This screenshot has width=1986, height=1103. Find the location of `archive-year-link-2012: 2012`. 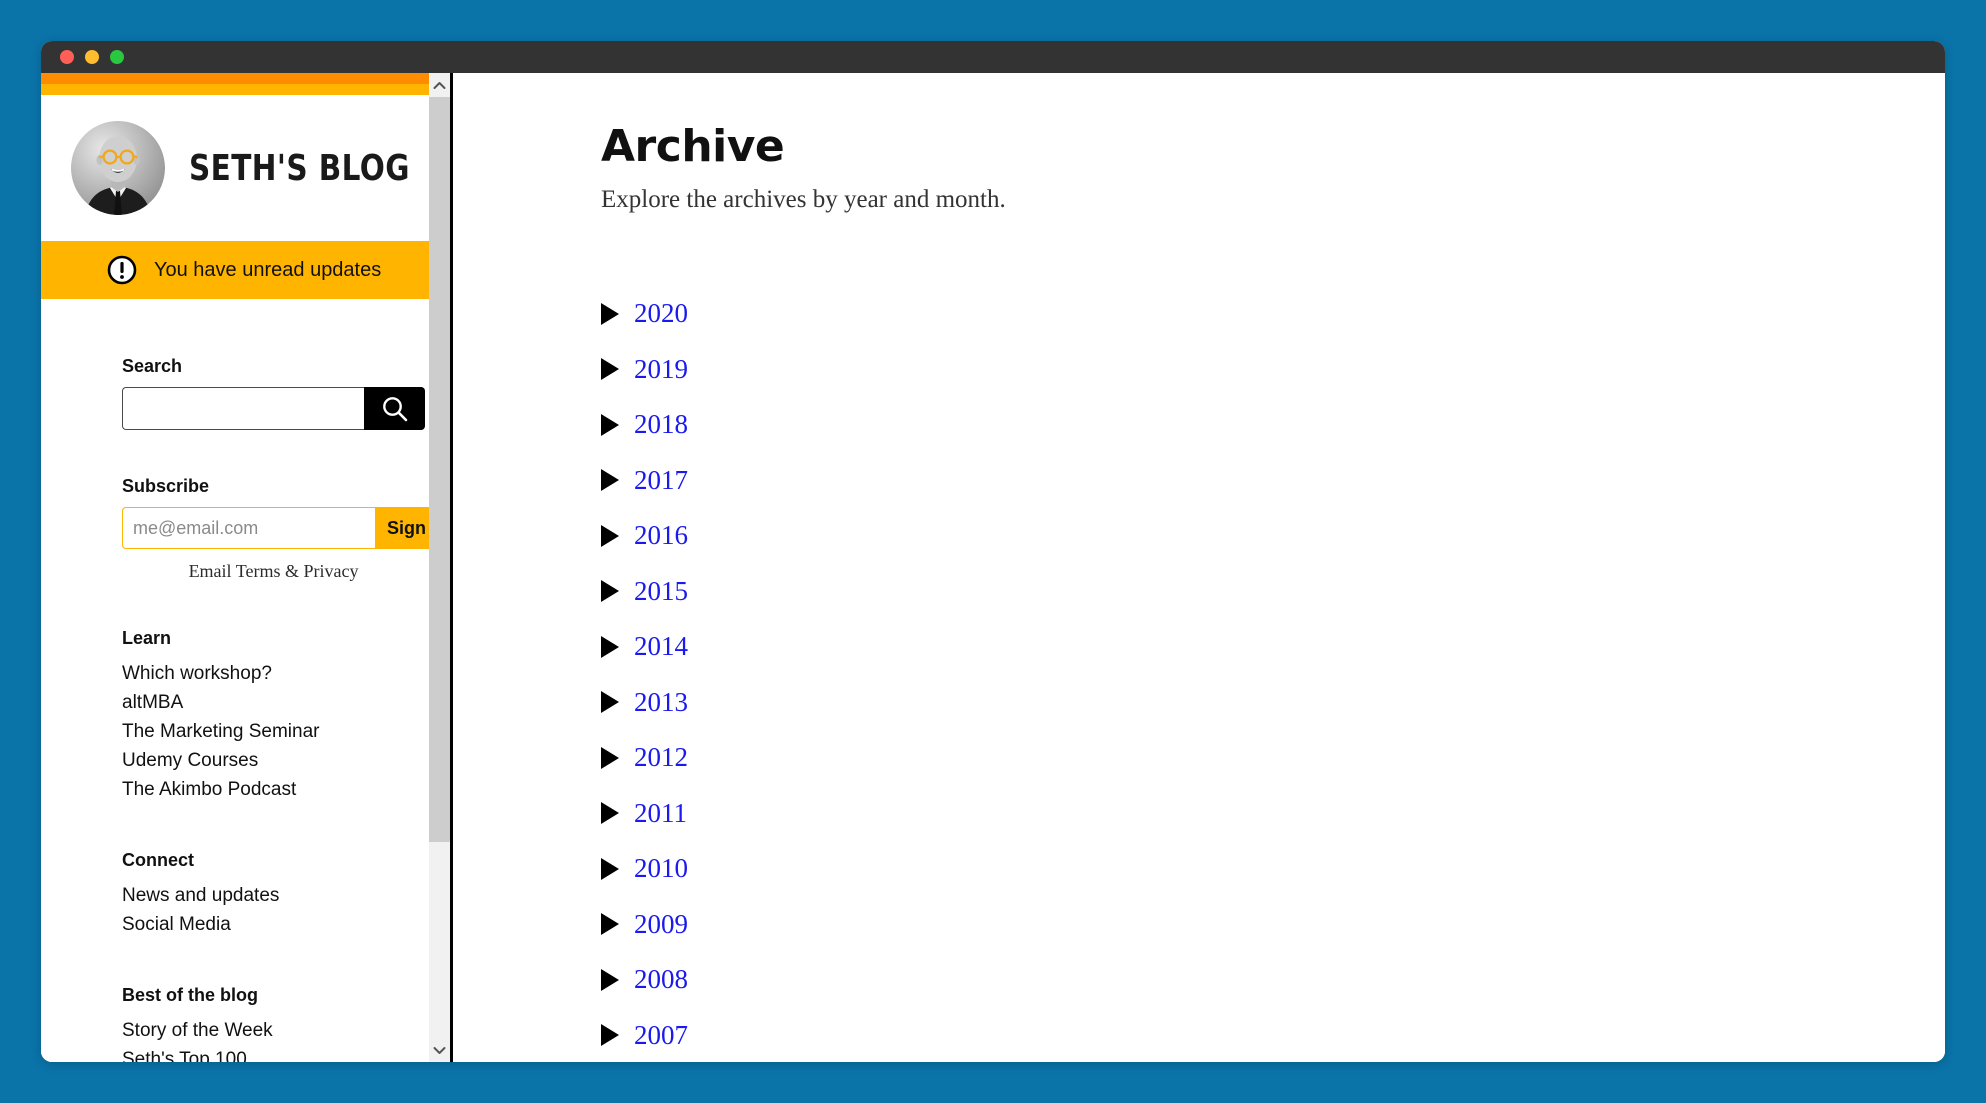

archive-year-link-2012: 2012 is located at coordinates (661, 757).